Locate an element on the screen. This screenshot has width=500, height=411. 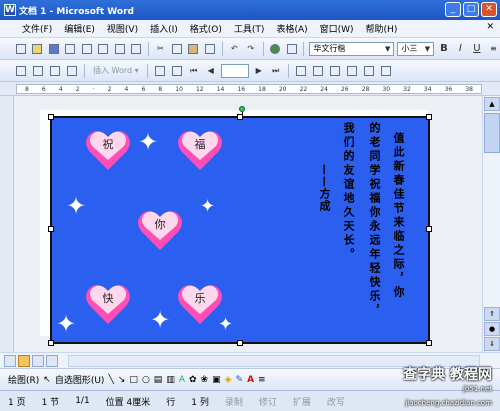
menu-help: 帮助(H) is located at coordinates (382, 28).